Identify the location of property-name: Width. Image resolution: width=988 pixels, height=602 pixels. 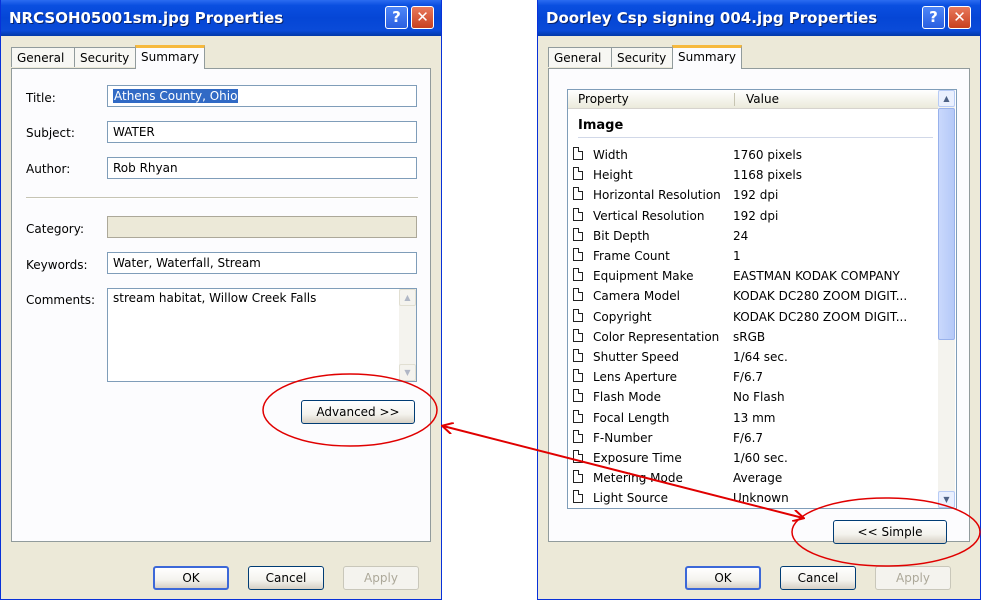
(610, 155).